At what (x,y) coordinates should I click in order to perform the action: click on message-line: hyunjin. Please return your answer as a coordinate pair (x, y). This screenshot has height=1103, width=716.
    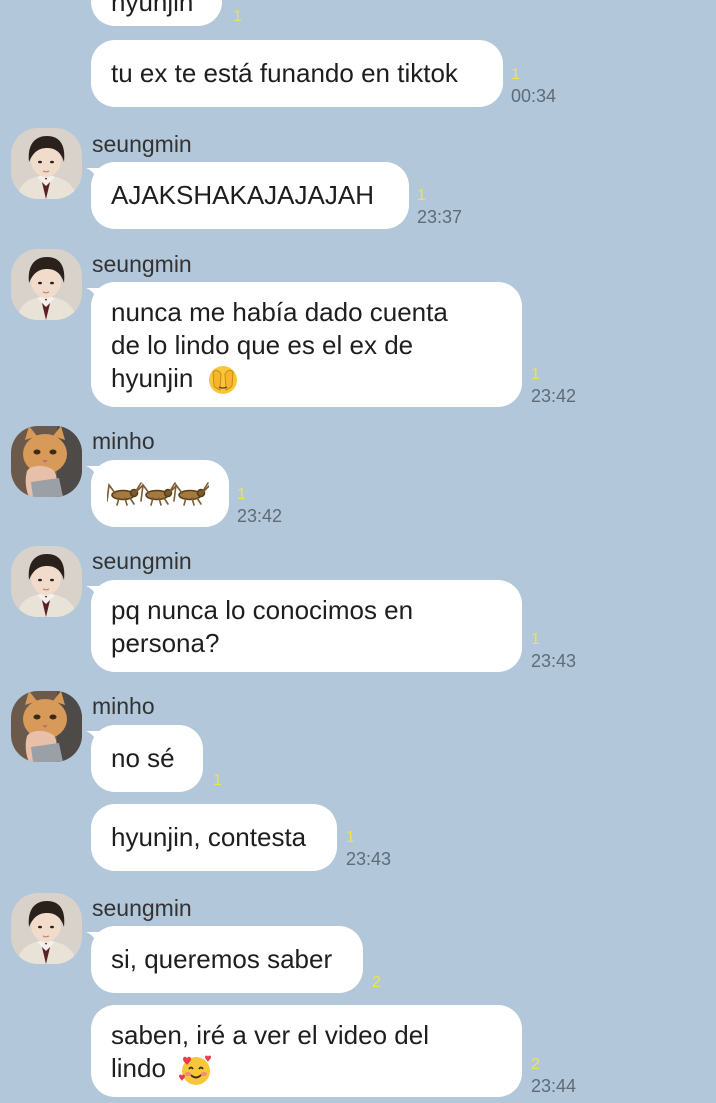
    Looking at the image, I should click on (175, 379).